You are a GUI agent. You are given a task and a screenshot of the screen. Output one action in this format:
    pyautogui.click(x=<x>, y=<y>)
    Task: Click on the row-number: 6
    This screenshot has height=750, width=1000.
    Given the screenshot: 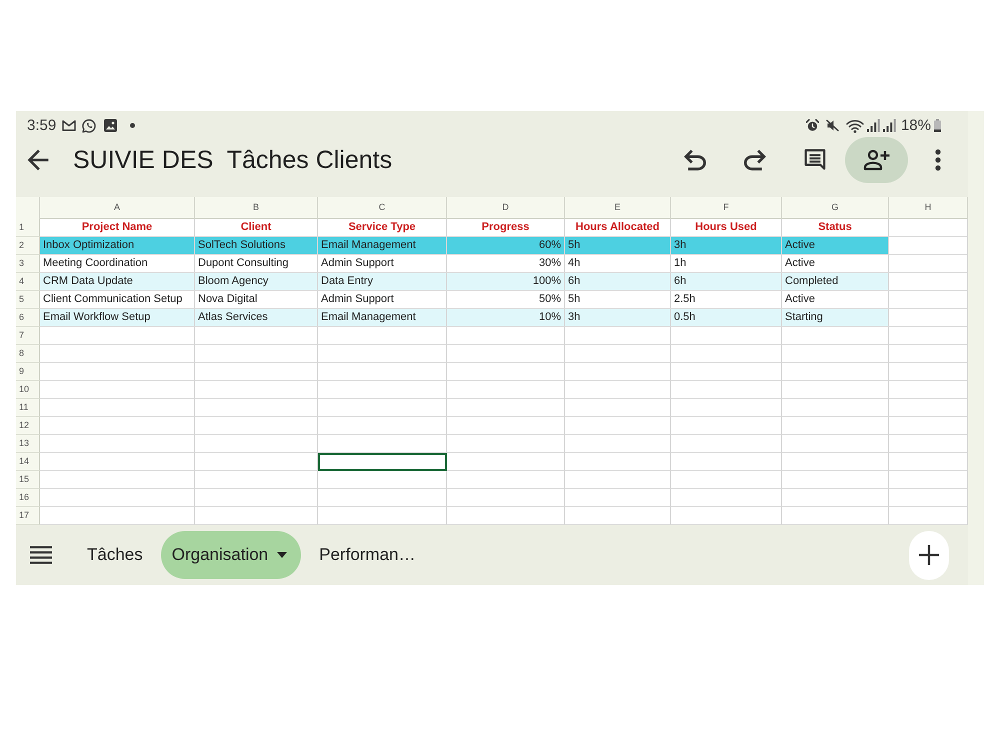 What is the action you would take?
    pyautogui.click(x=28, y=318)
    